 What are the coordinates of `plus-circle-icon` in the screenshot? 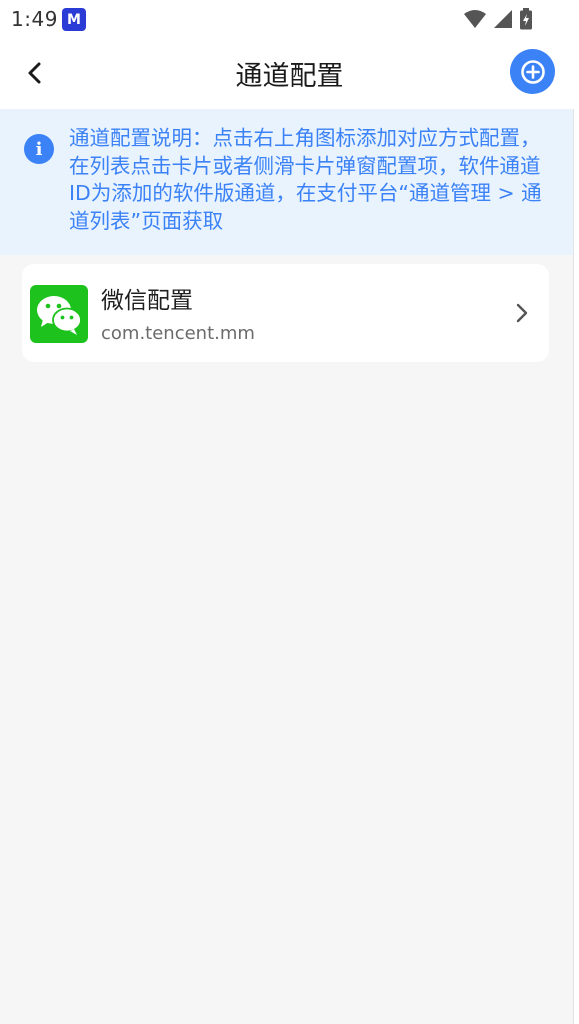 It's located at (532, 71).